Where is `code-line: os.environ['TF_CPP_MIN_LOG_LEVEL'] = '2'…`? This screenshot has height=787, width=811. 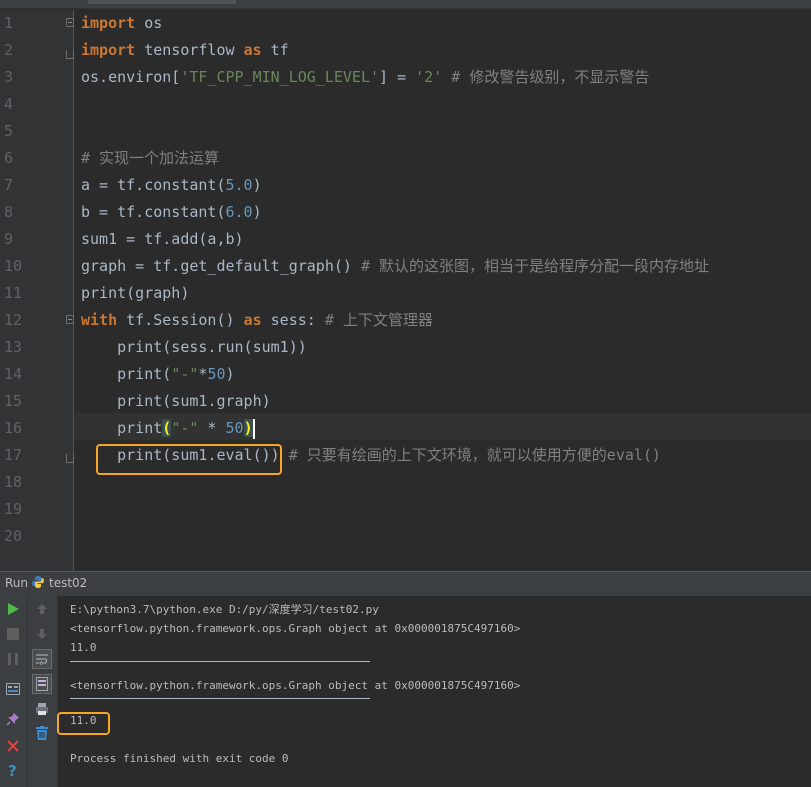 code-line: os.environ['TF_CPP_MIN_LOG_LEVEL'] = '2'… is located at coordinates (365, 77).